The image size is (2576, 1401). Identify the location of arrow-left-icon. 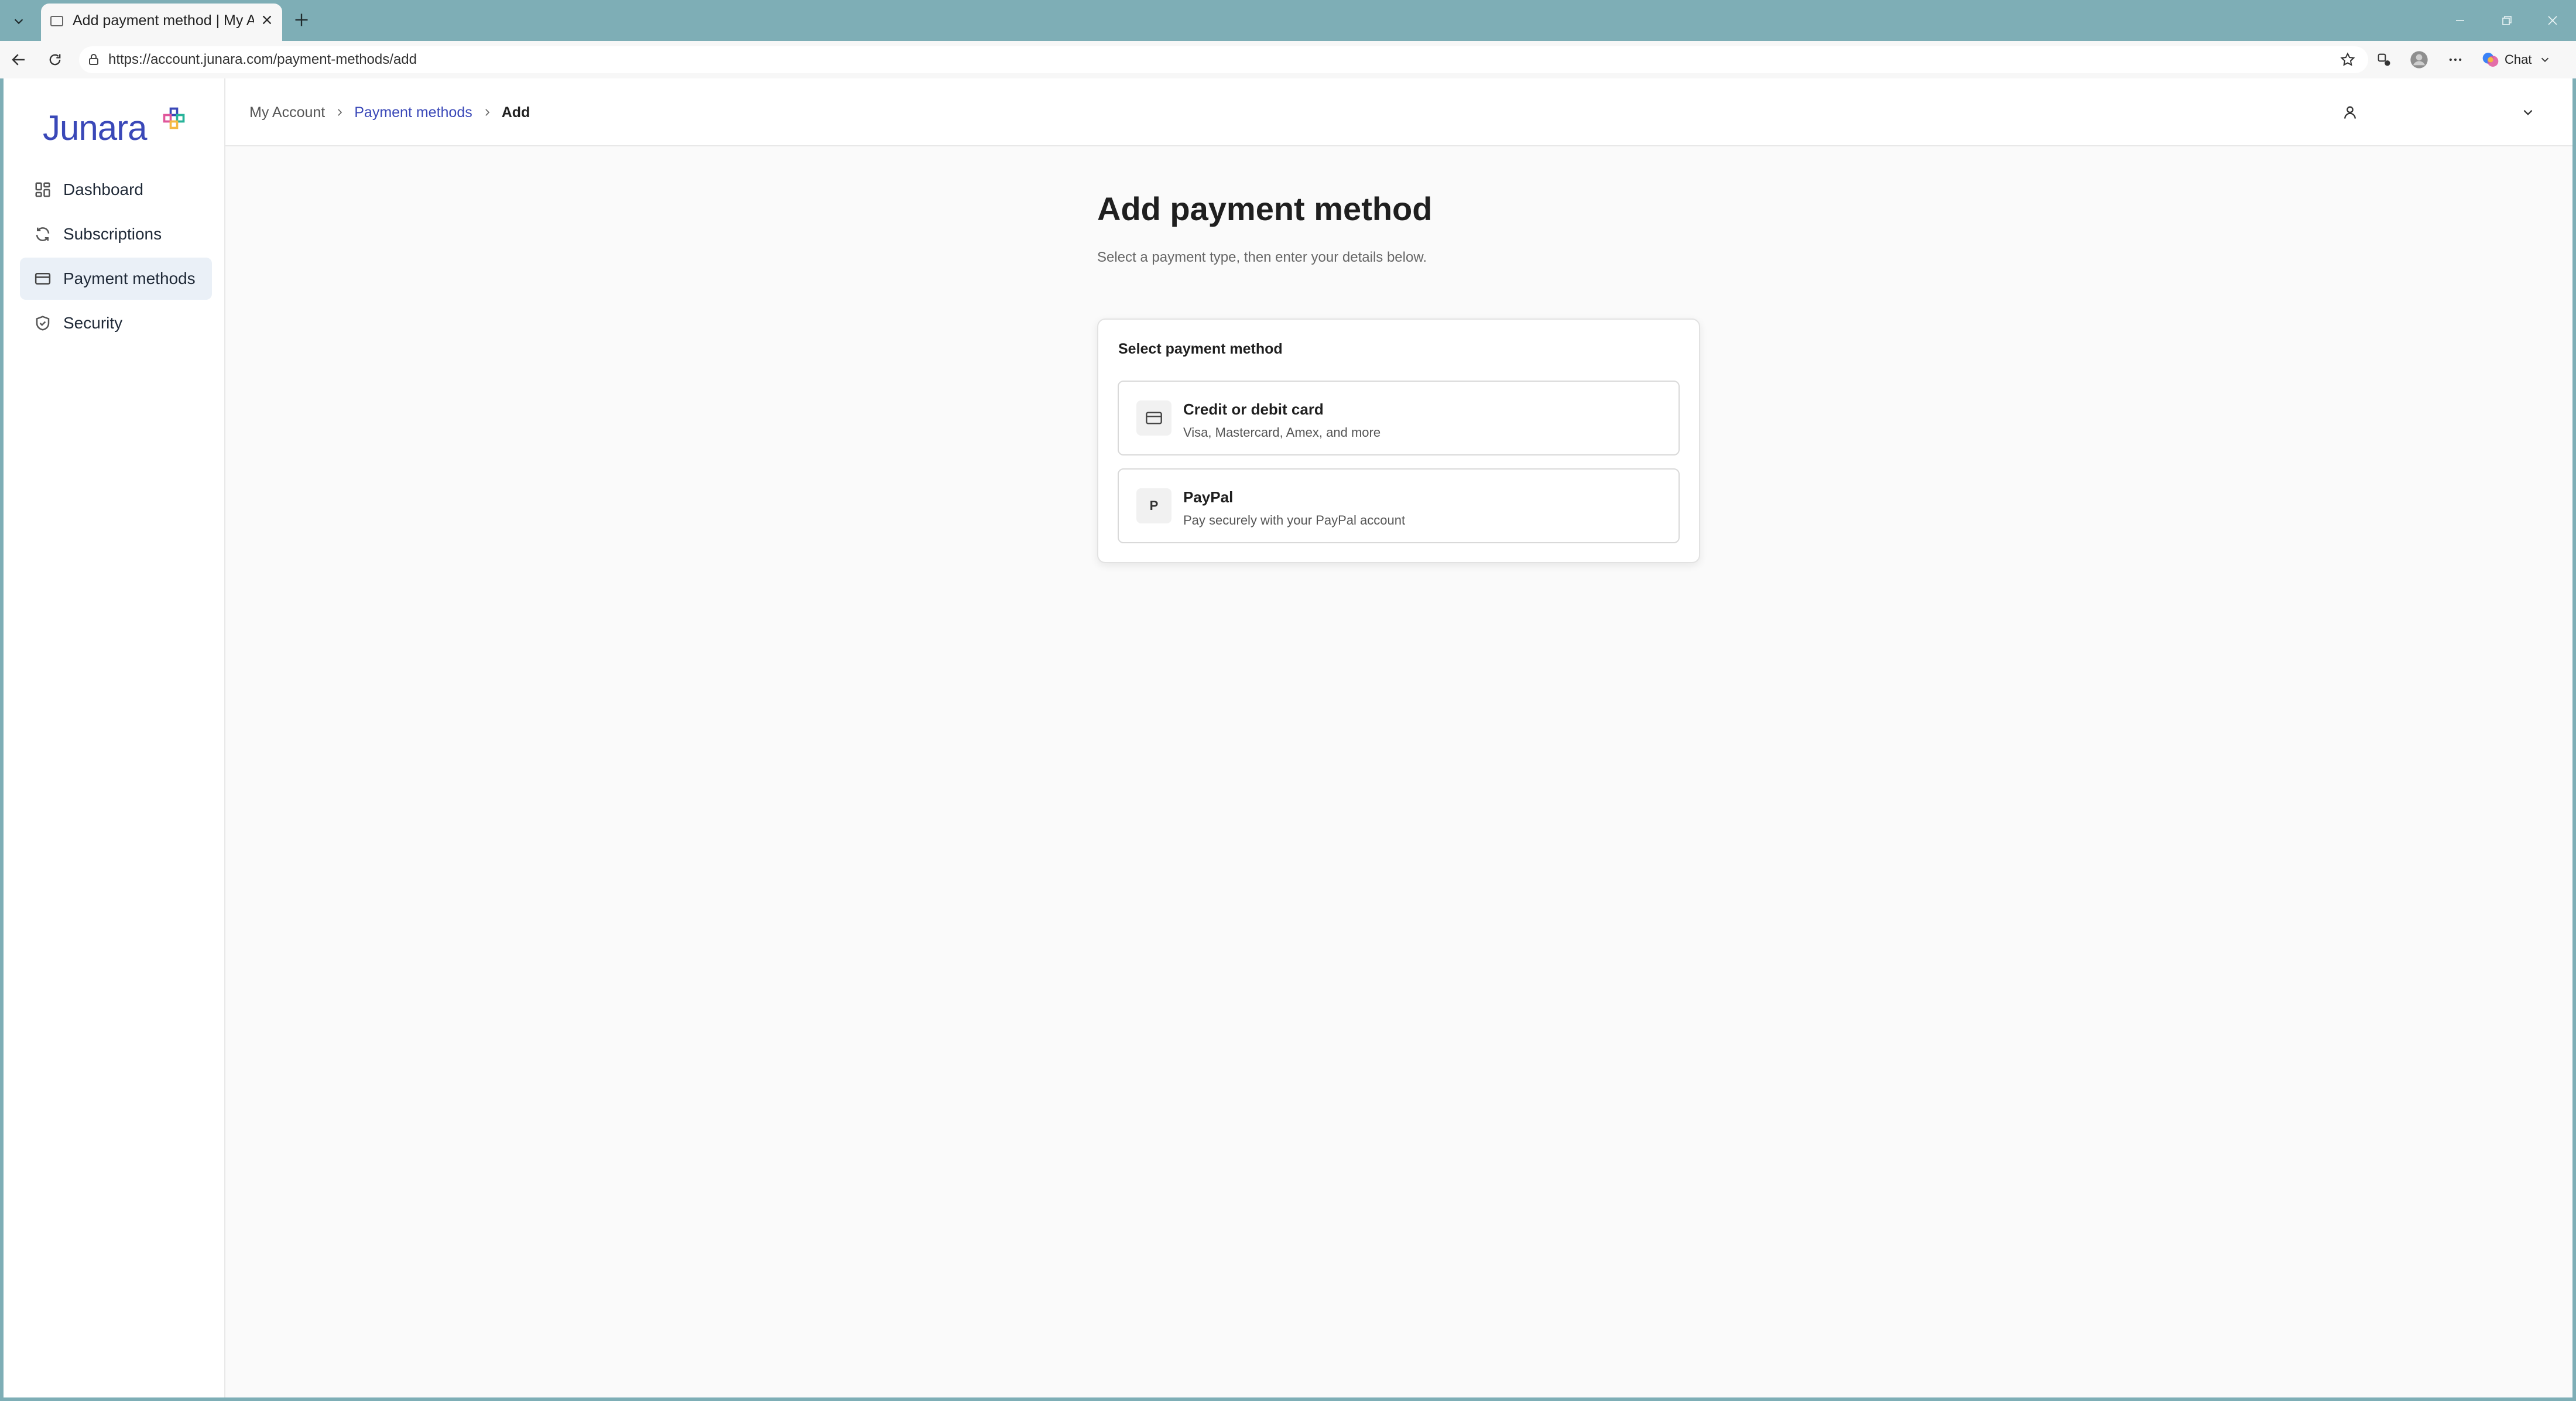
(18, 60).